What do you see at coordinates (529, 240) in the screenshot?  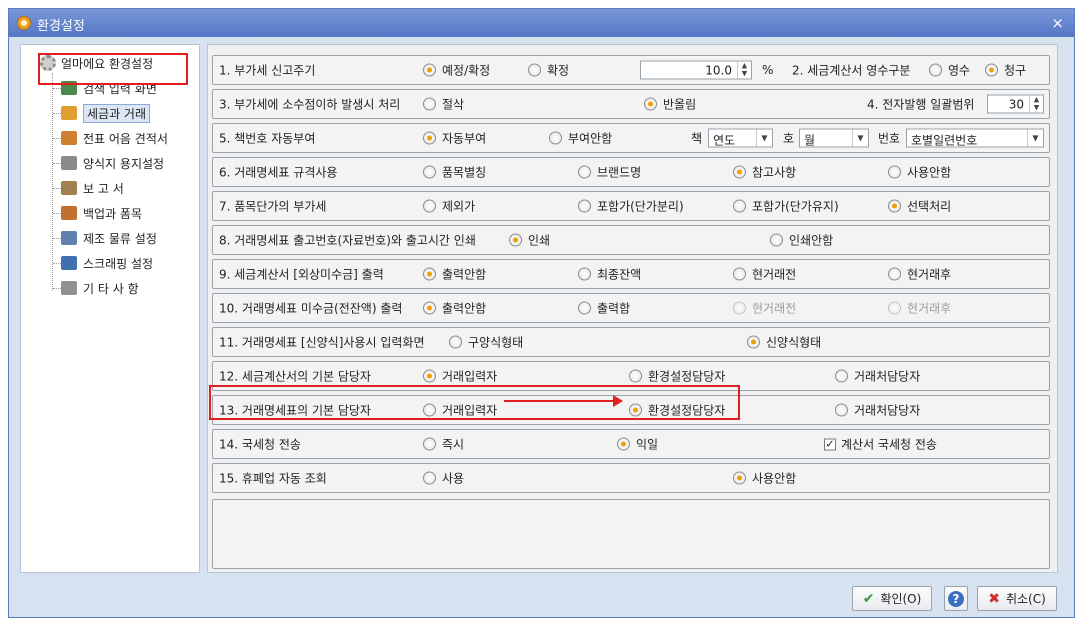 I see `radio-option: 인쇄` at bounding box center [529, 240].